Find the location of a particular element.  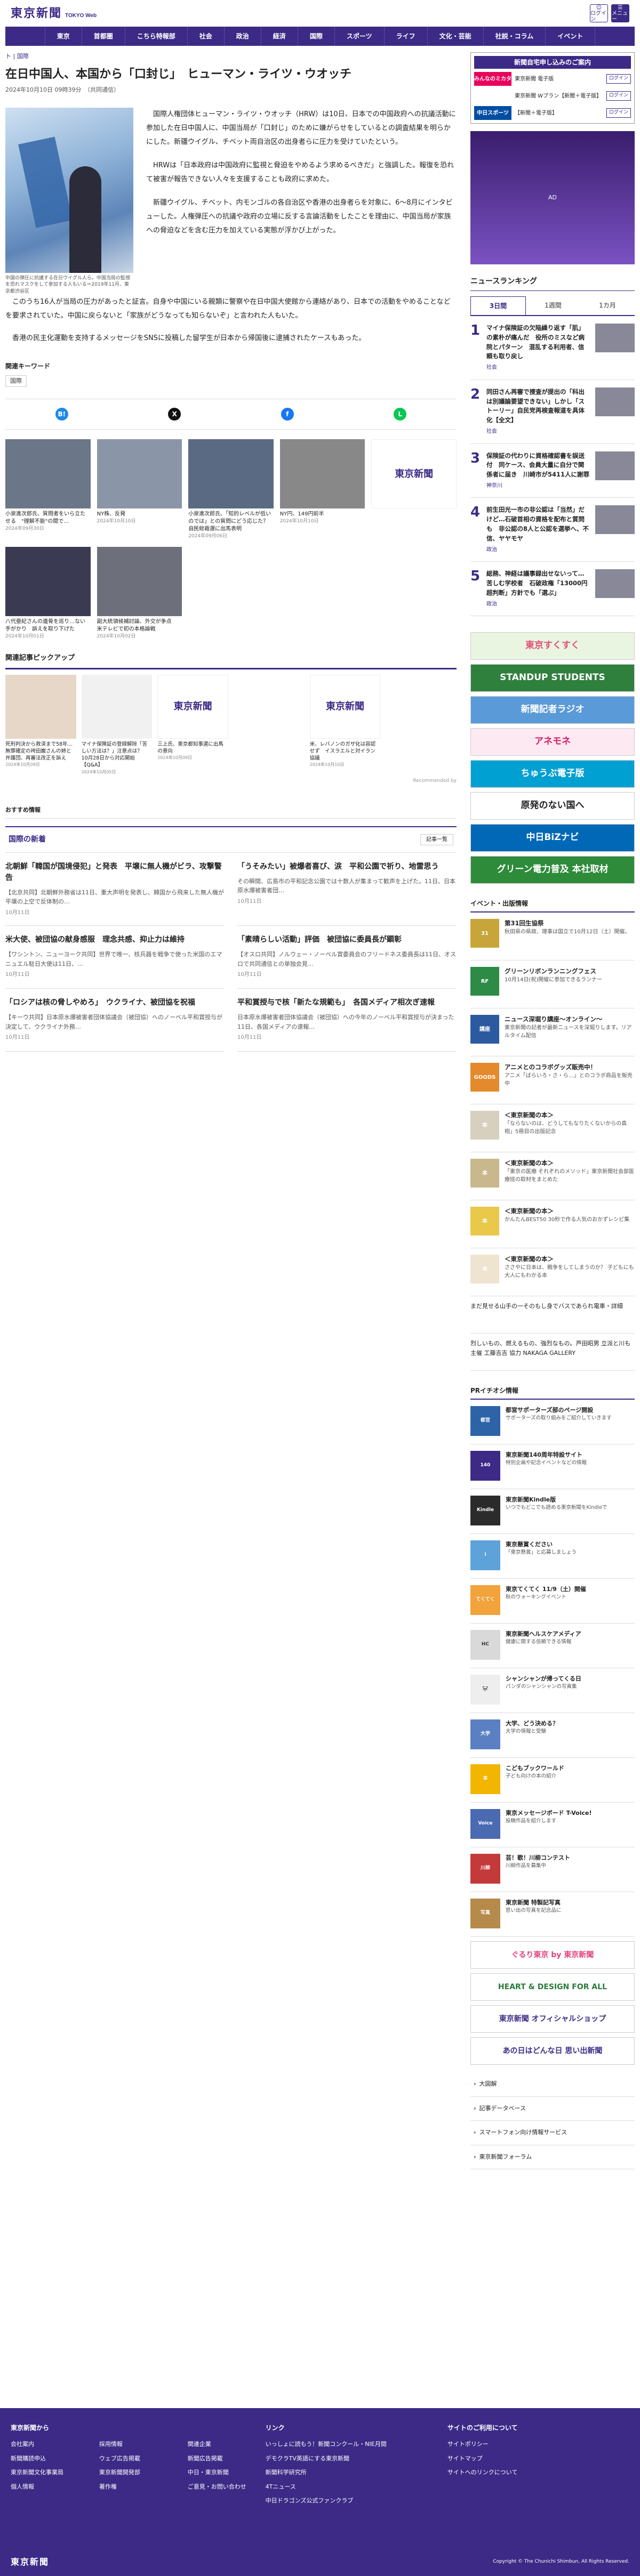

related-title: NY株、反発 is located at coordinates (139, 514).